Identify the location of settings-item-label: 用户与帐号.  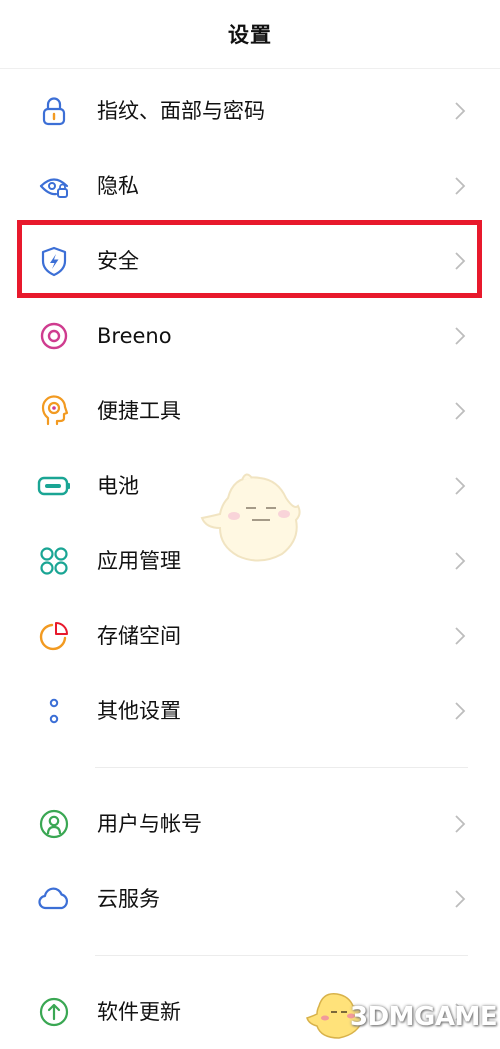
(149, 824).